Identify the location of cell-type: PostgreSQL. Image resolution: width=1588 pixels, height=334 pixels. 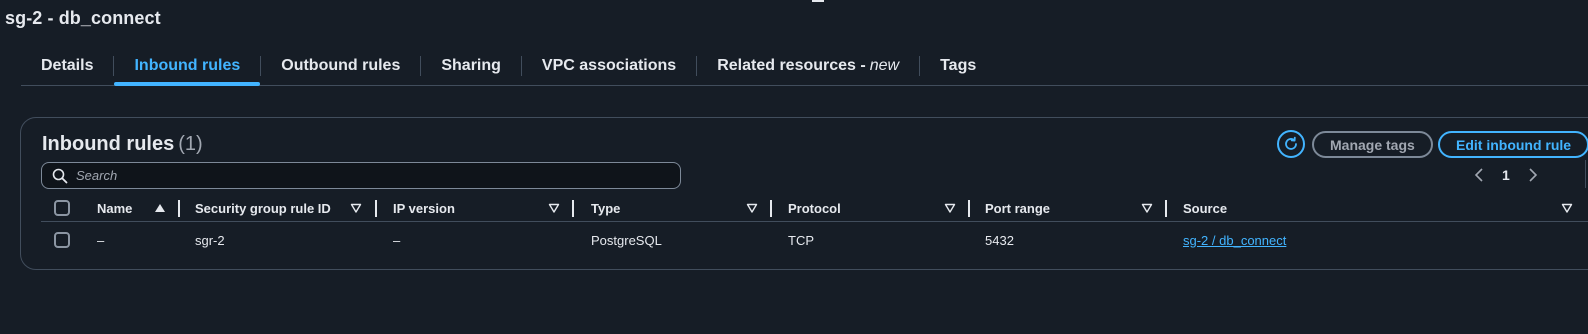
(626, 240).